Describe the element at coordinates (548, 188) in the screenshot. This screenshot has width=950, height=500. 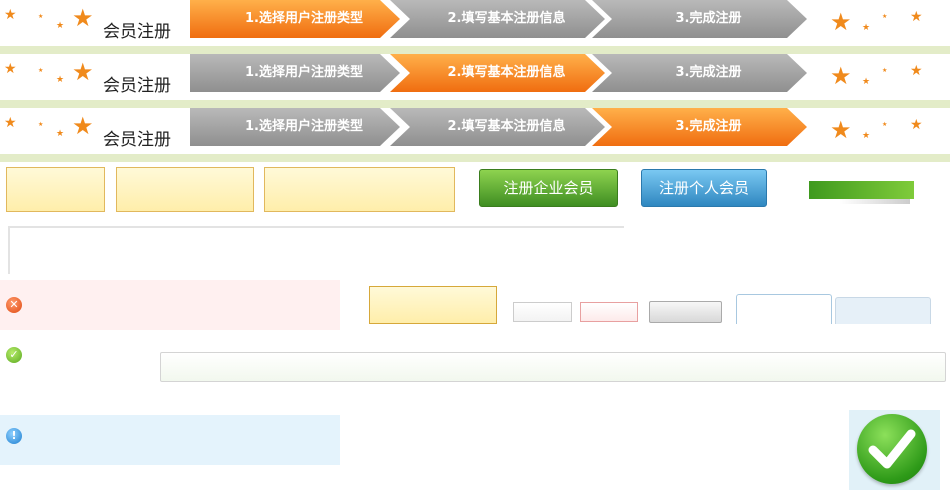
I see `register-enterprise-button: 注册企业会员` at that location.